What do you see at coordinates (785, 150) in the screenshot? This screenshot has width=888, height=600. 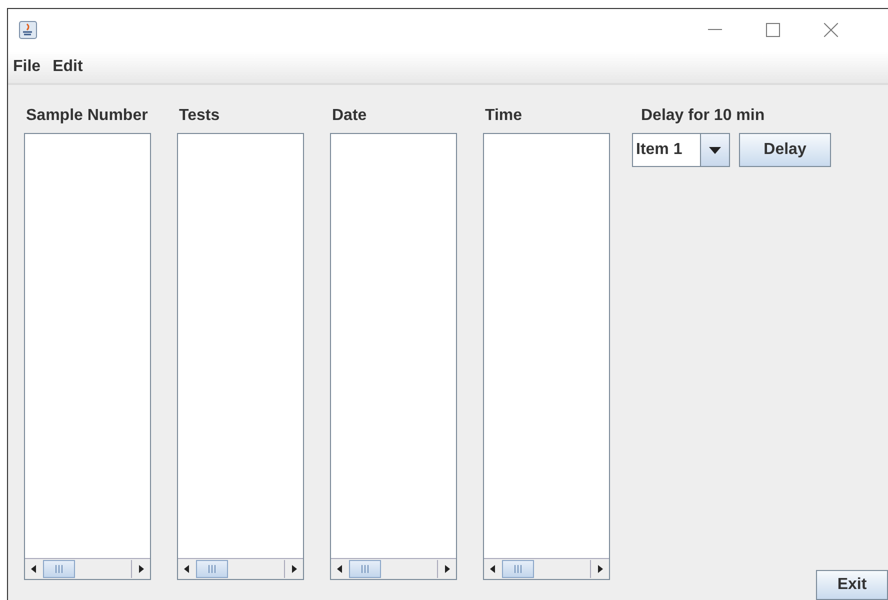 I see `delay-button: Delay` at bounding box center [785, 150].